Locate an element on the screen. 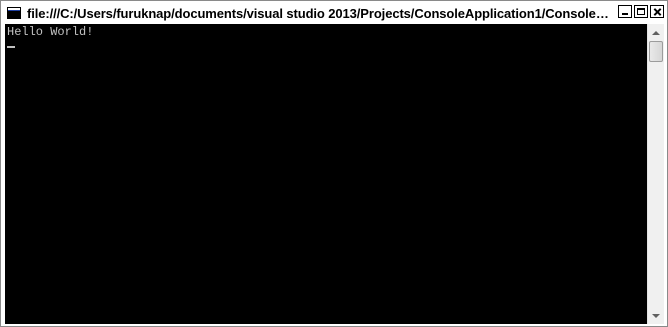 This screenshot has height=327, width=668. window-controls is located at coordinates (641, 11).